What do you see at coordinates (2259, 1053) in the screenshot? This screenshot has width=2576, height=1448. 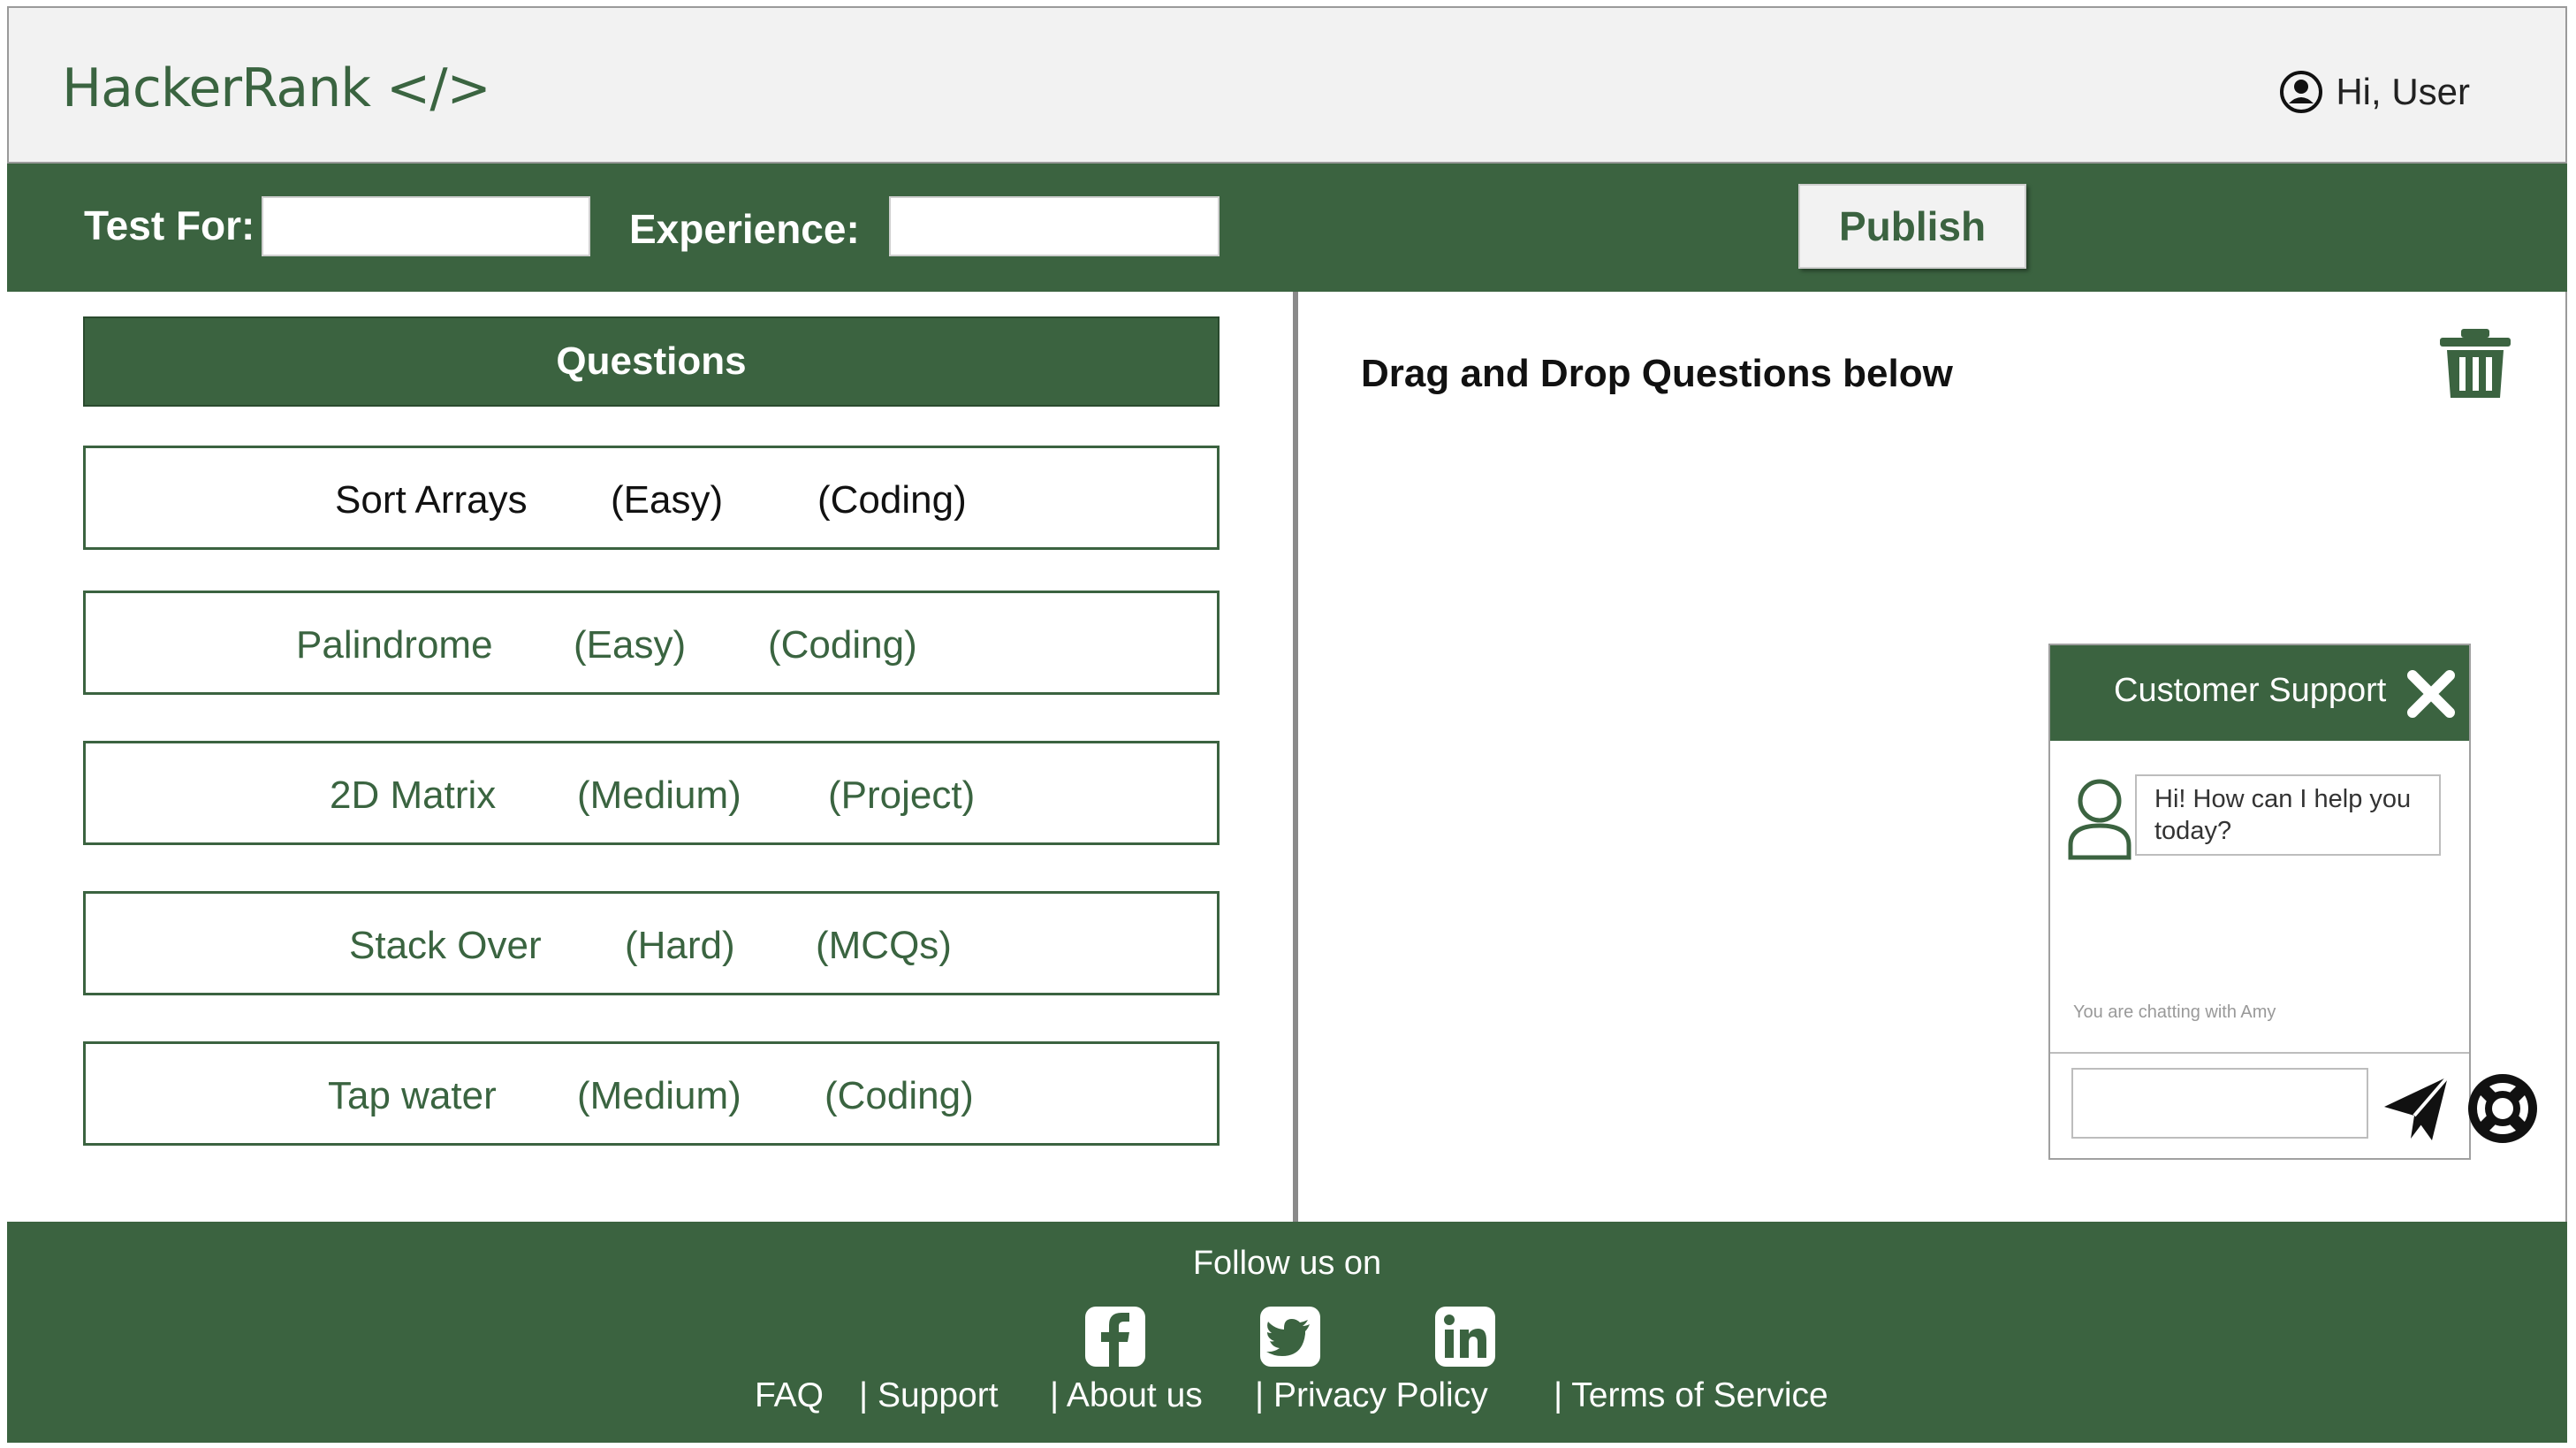 I see `support-separator` at bounding box center [2259, 1053].